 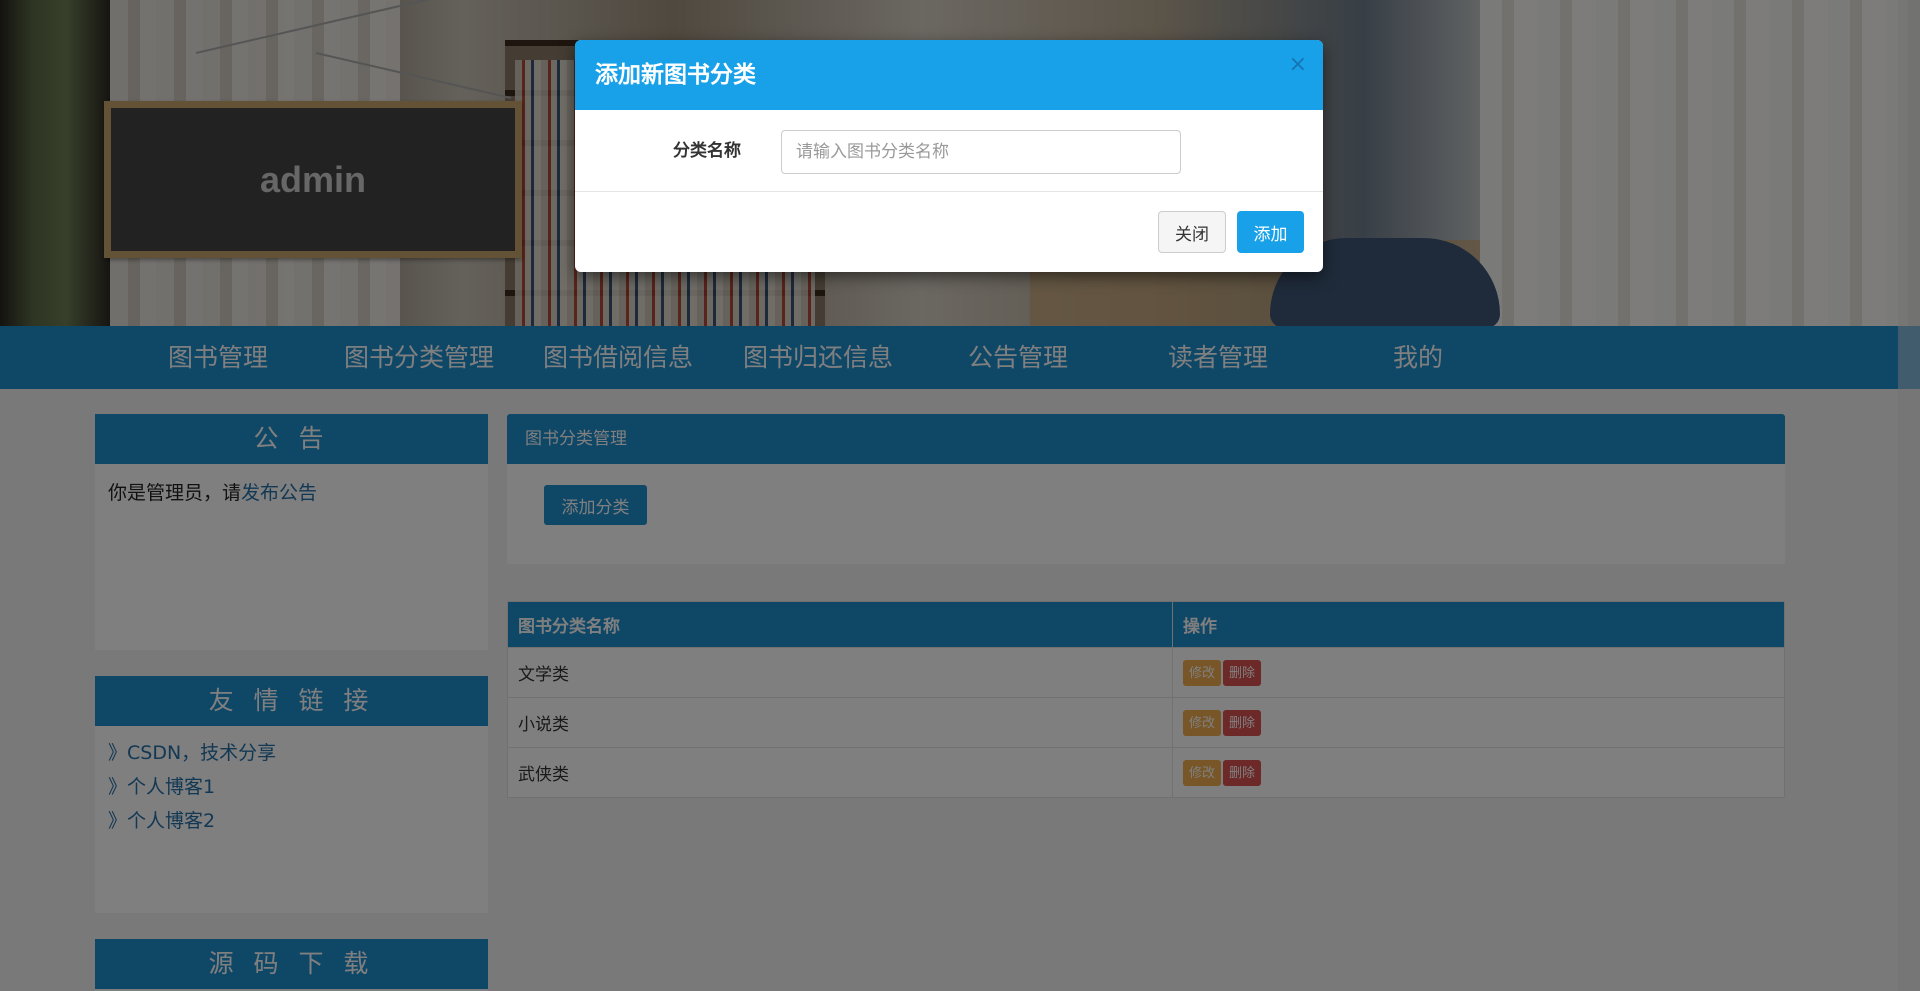 What do you see at coordinates (1270, 232) in the screenshot?
I see `add-submit-button: 添加` at bounding box center [1270, 232].